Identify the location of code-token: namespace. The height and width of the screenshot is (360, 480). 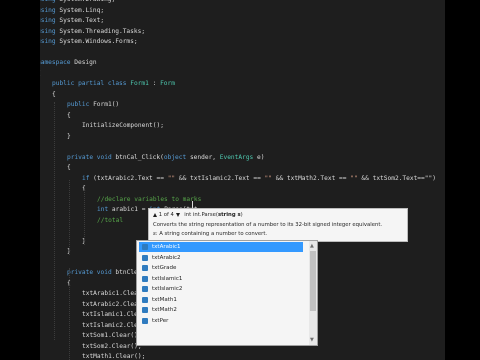
(55, 62).